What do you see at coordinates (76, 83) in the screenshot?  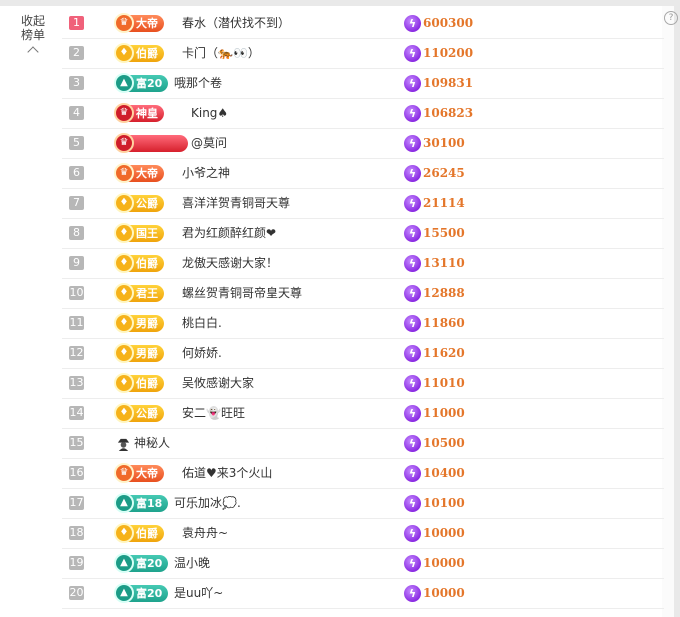 I see `rank-number: 3` at bounding box center [76, 83].